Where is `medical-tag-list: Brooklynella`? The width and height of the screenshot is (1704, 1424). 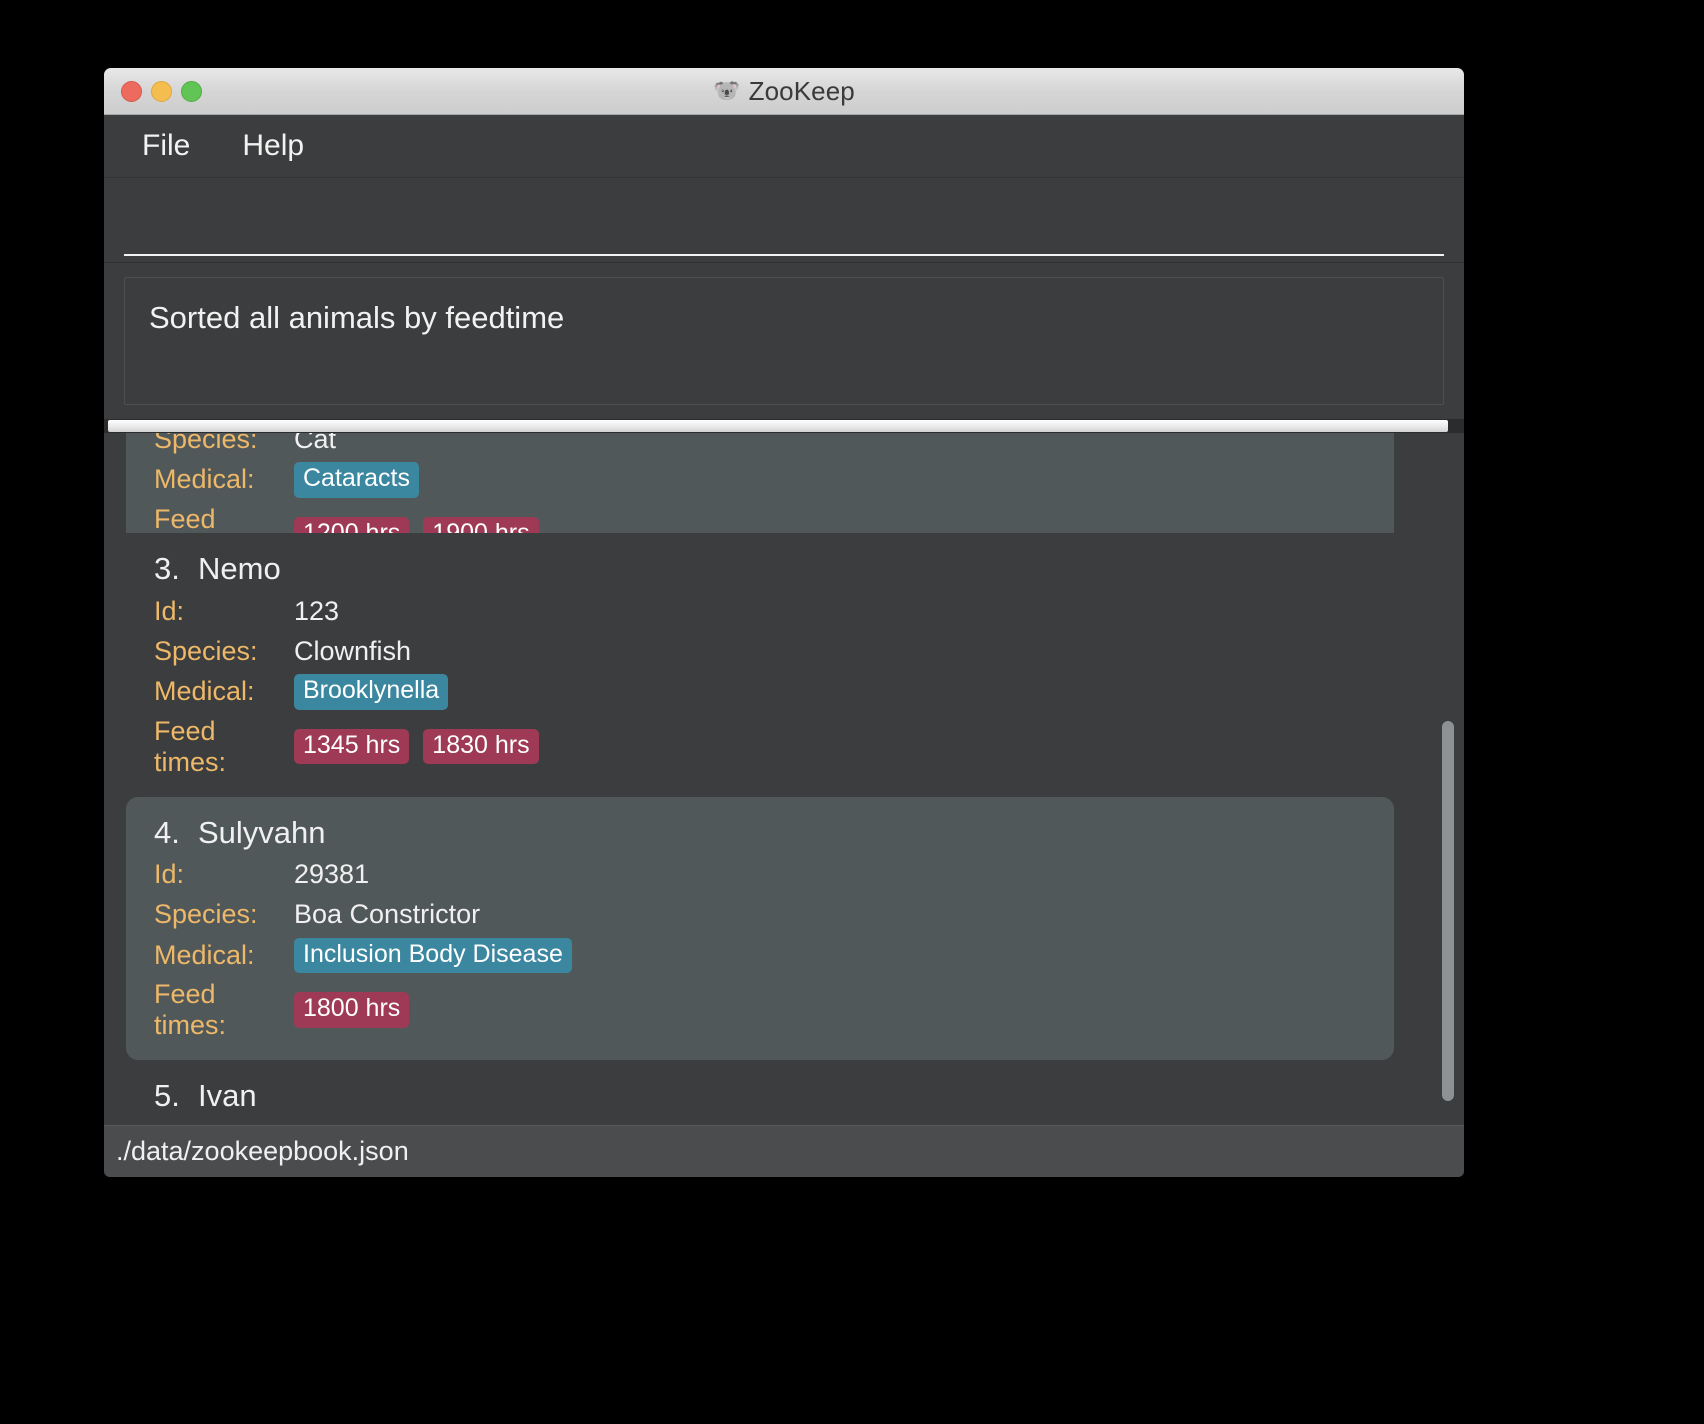
medical-tag-list: Brooklynella is located at coordinates (371, 692).